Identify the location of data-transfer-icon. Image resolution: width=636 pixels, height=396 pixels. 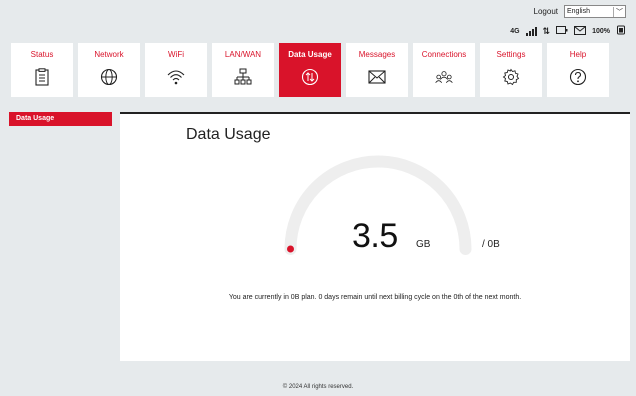
(310, 77).